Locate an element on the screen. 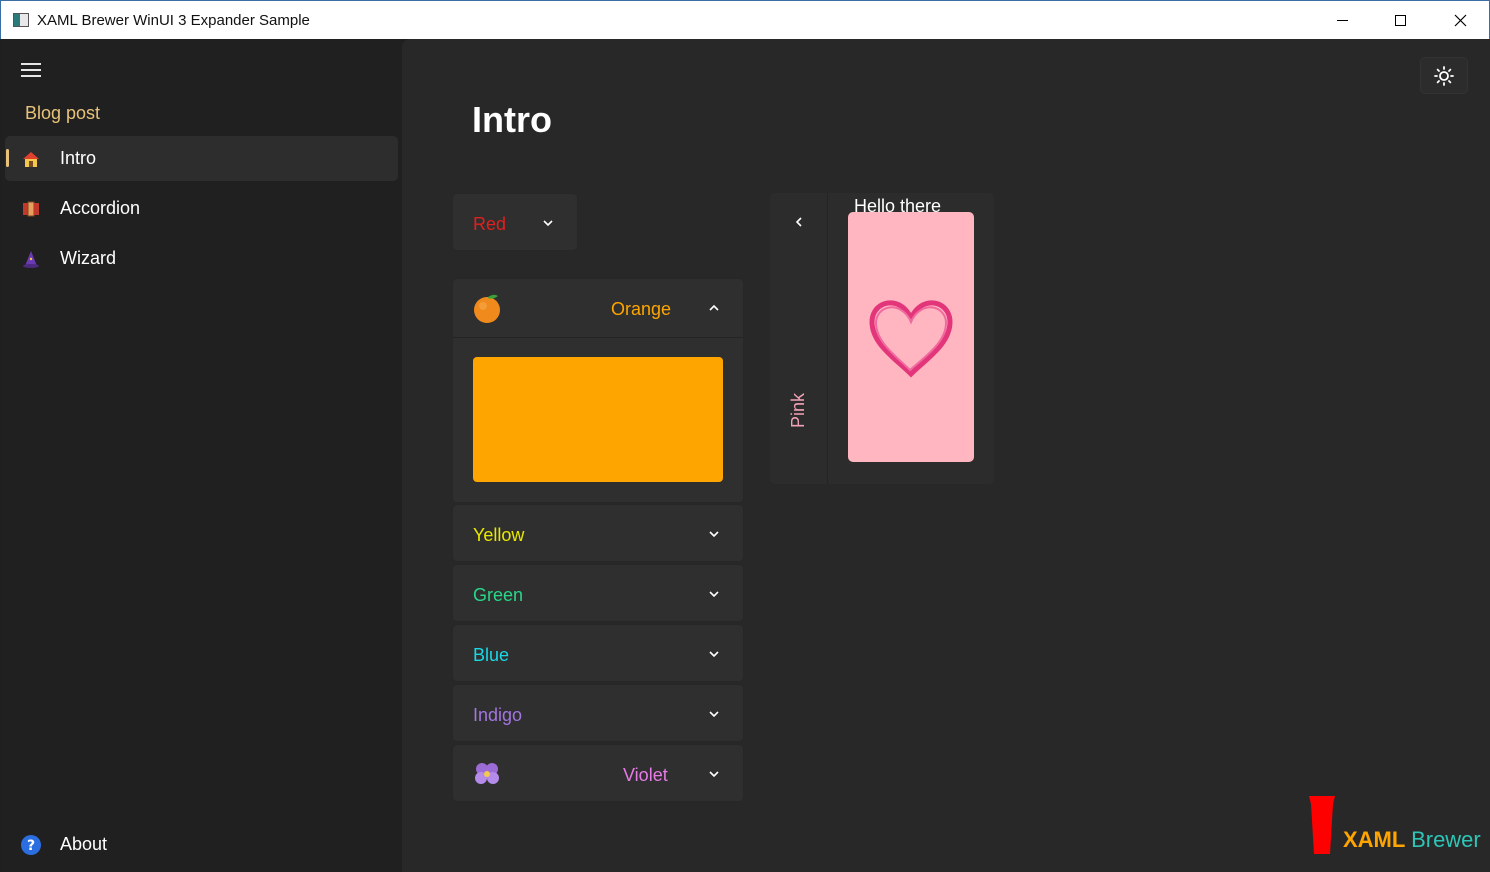 Image resolution: width=1490 pixels, height=872 pixels. minimize-button is located at coordinates (1342, 20).